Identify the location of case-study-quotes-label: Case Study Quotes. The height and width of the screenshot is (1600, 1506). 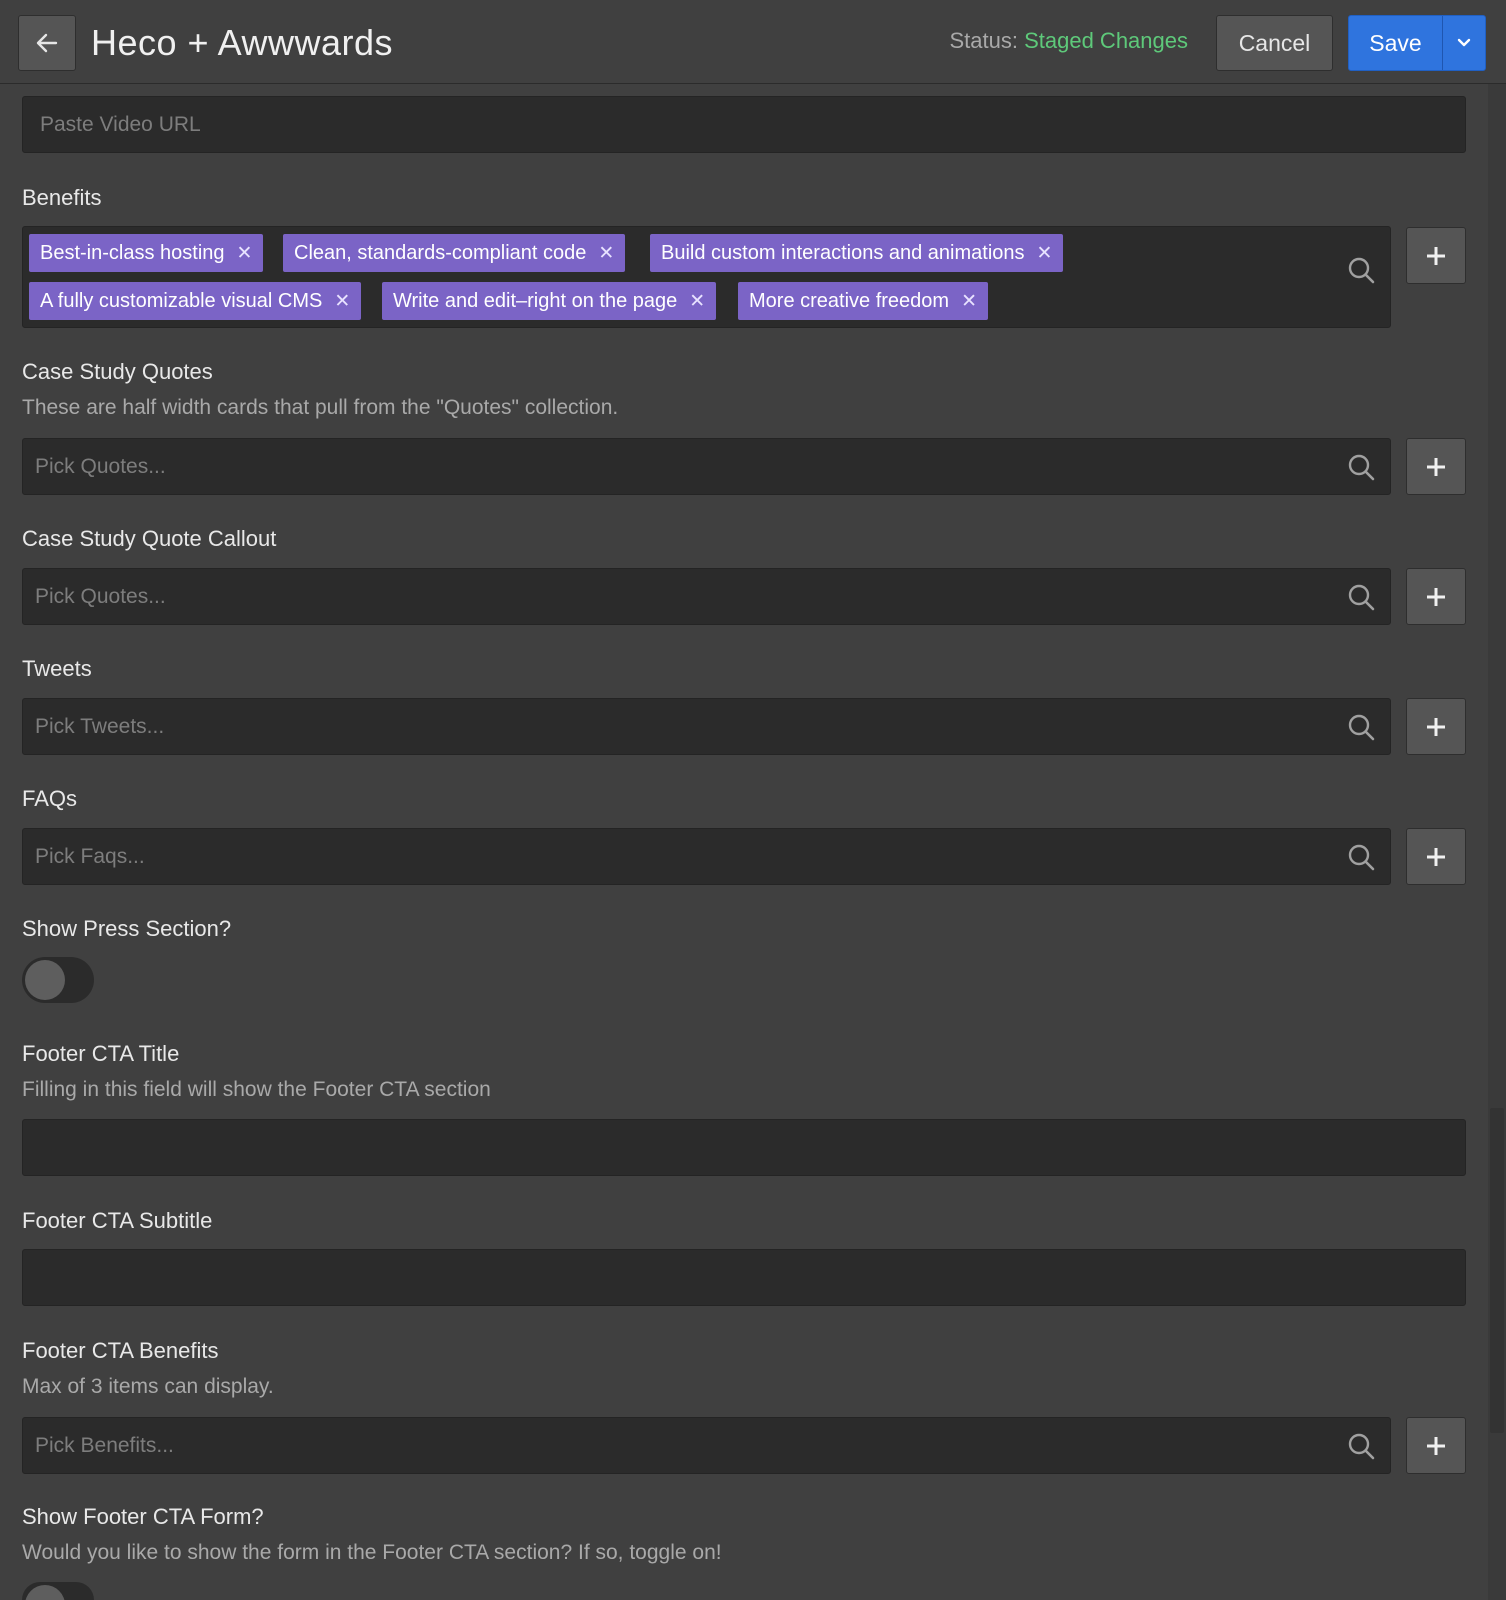
(117, 371).